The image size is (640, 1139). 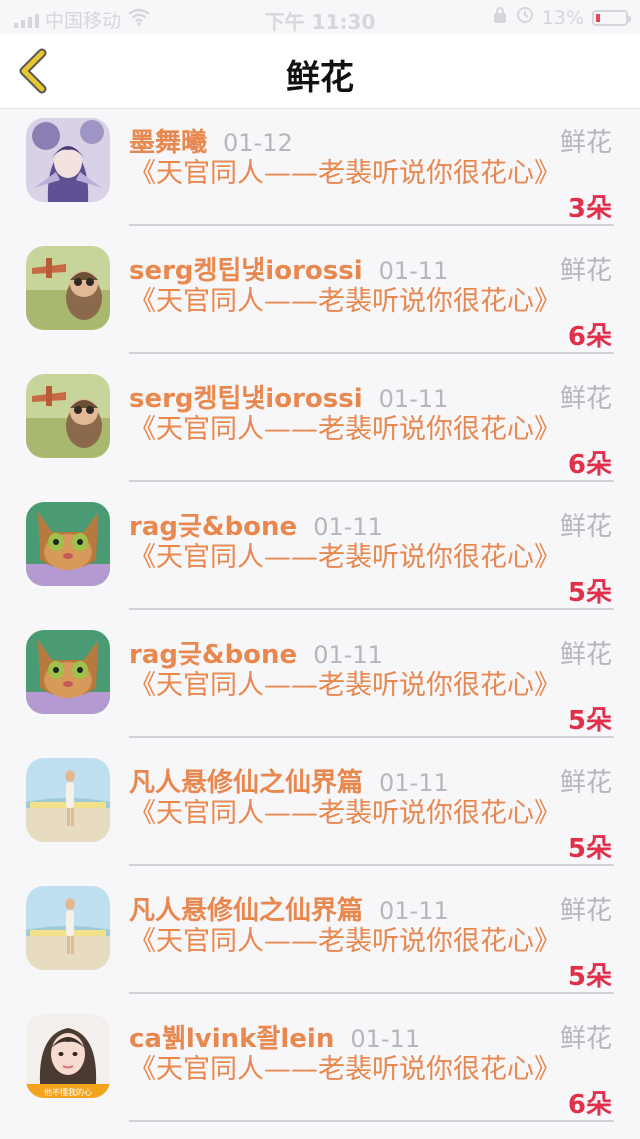 I want to click on avatar-caption: 他不懂我的心, so click(x=68, y=1092).